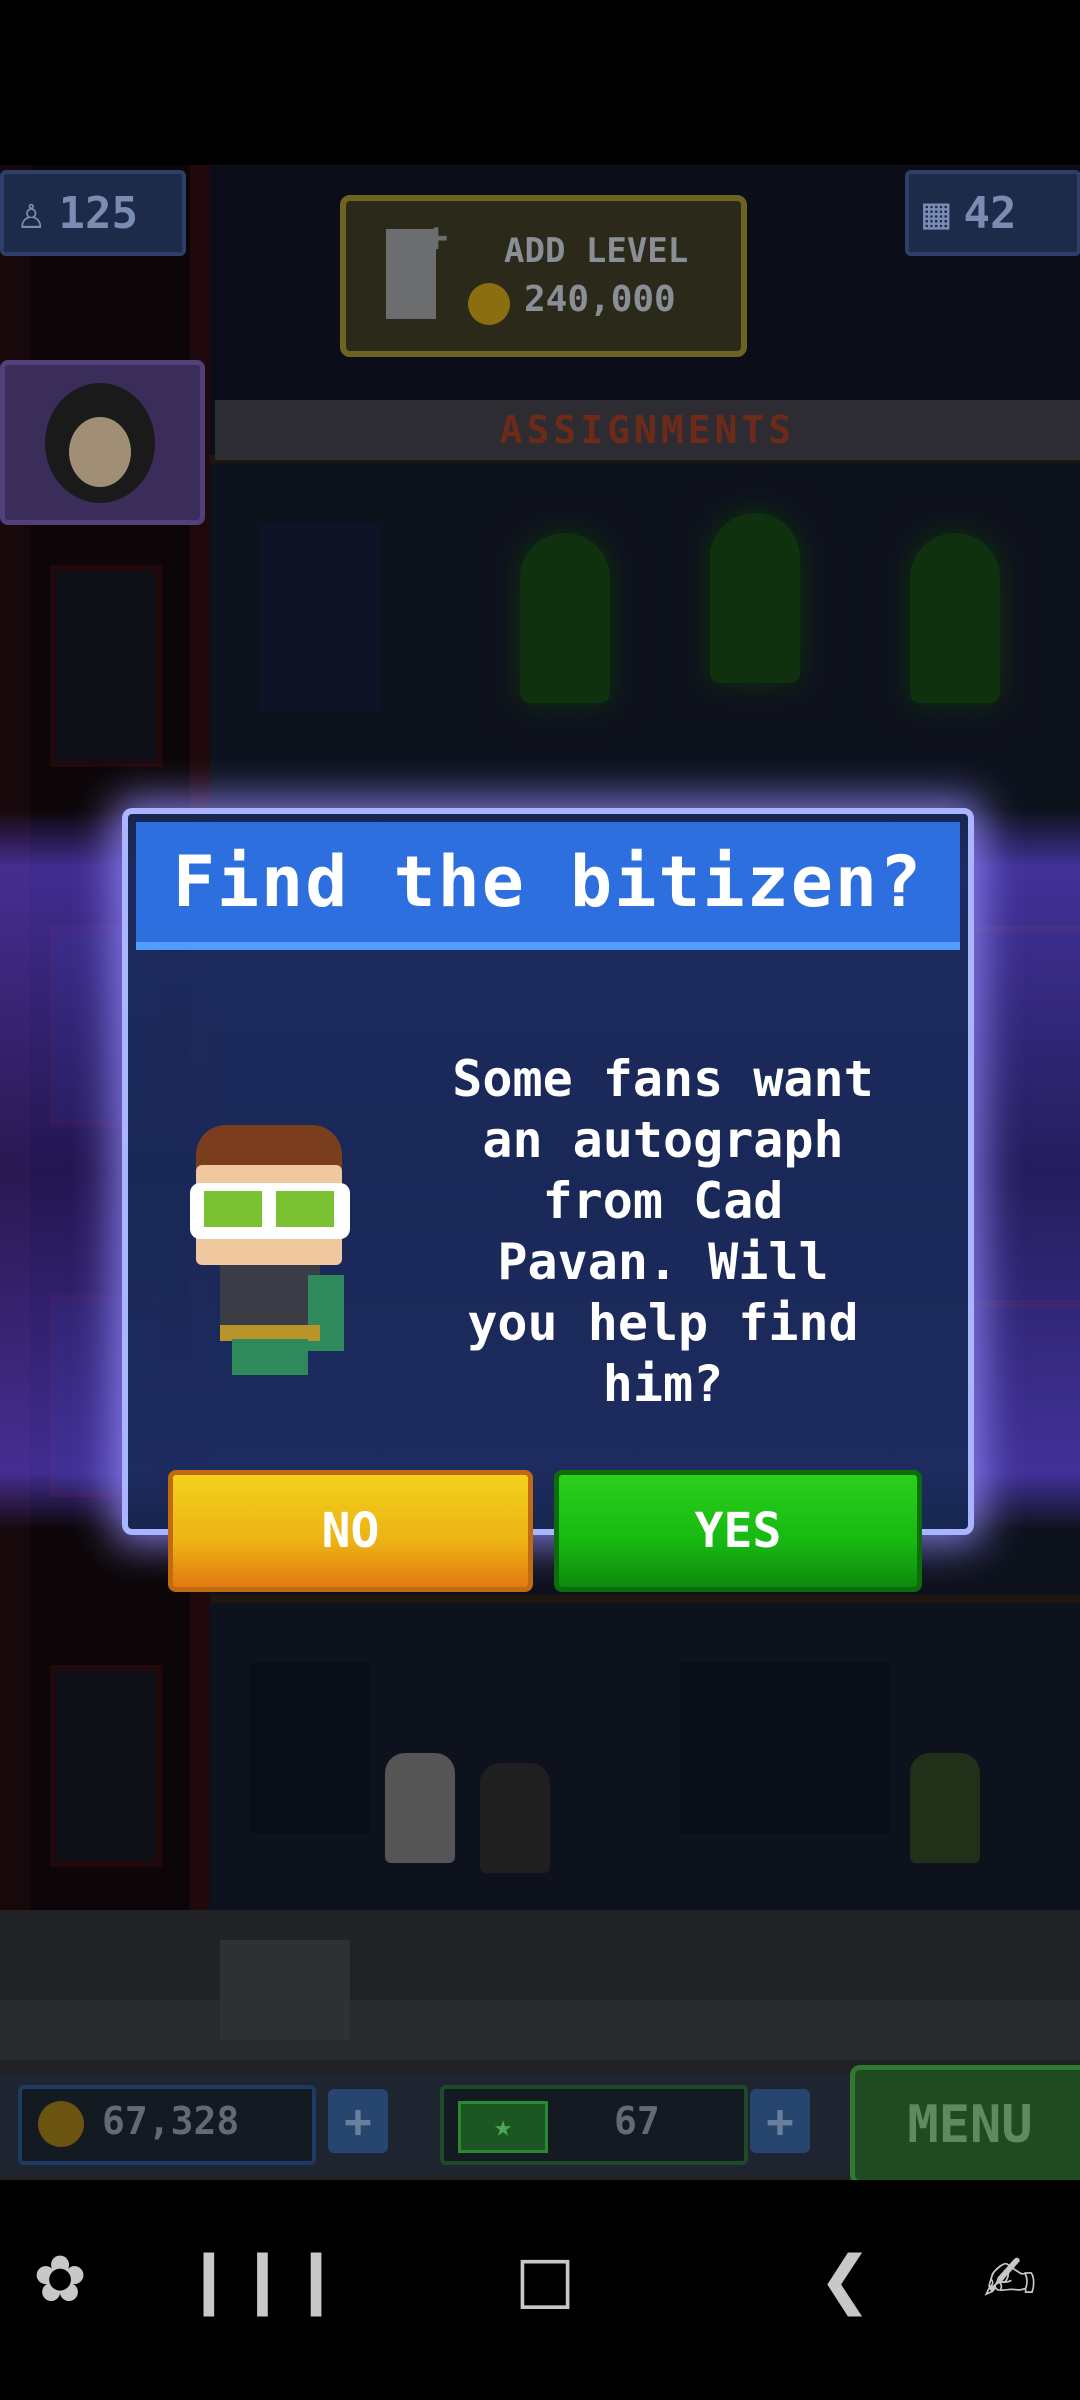  Describe the element at coordinates (936, 213) in the screenshot. I see `building-icon: ▦` at that location.